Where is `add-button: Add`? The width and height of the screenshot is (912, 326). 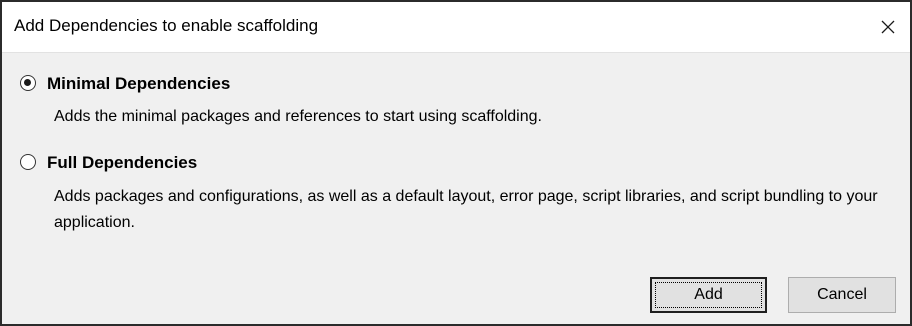
add-button: Add is located at coordinates (708, 295).